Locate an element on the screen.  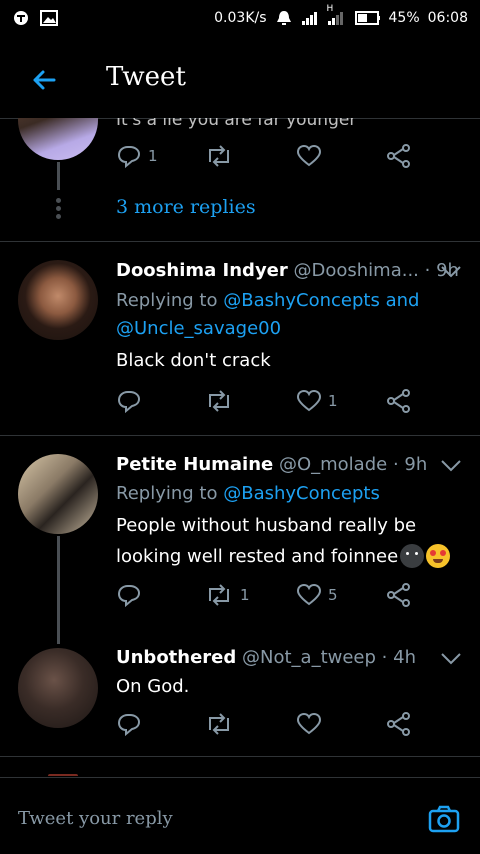
tweet-text-line-2: looking well rested and foinnee is located at coordinates (283, 556).